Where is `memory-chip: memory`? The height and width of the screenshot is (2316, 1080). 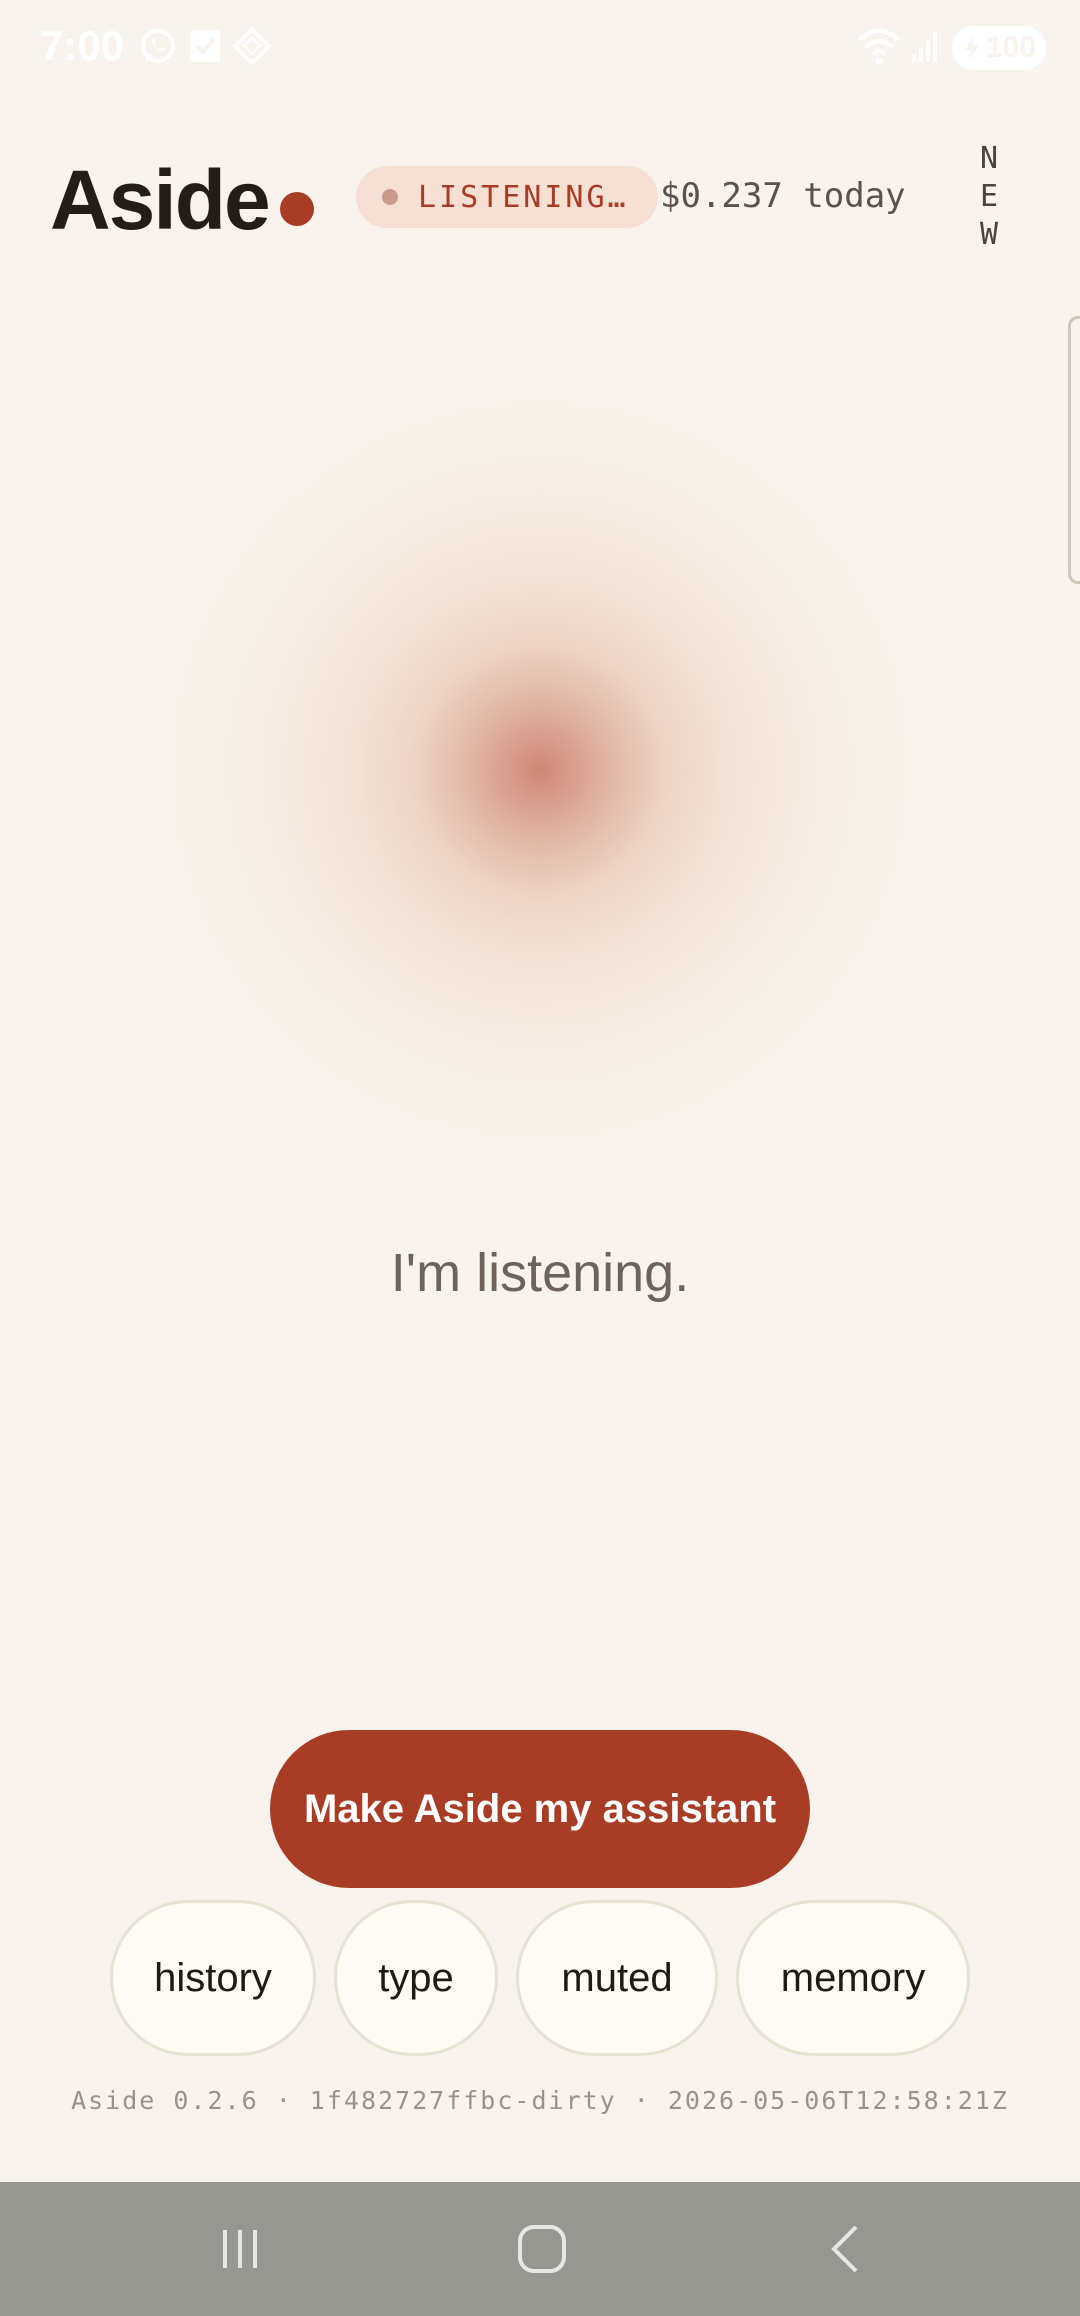
memory-chip: memory is located at coordinates (853, 1978).